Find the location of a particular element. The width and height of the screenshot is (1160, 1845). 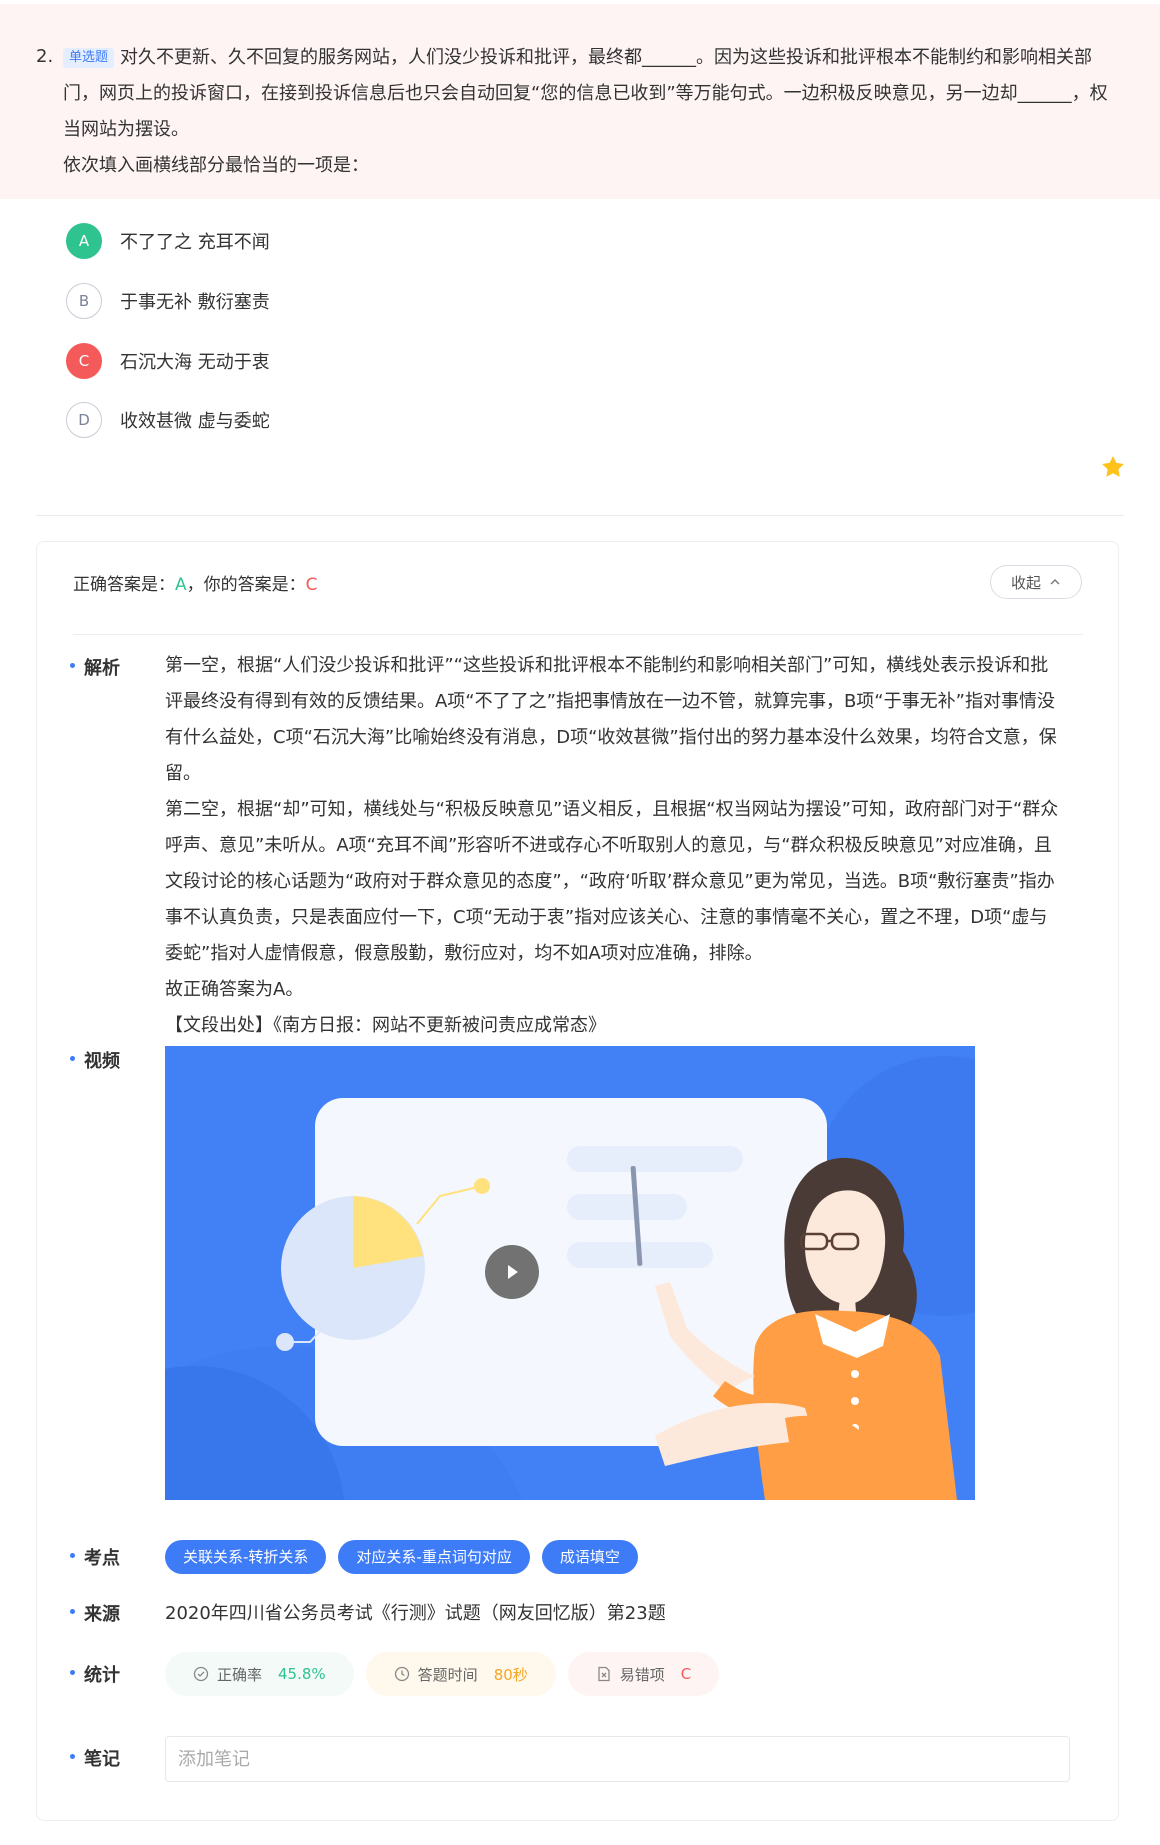

option-a: A 不了了之 充耳不闻 is located at coordinates (168, 241).